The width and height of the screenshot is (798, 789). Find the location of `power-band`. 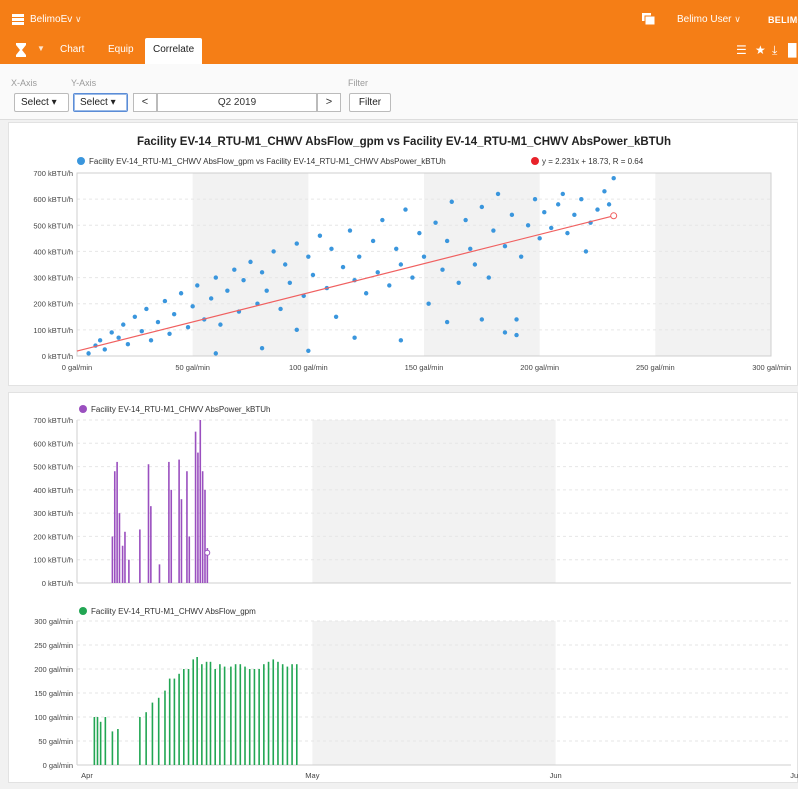

power-band is located at coordinates (434, 501).